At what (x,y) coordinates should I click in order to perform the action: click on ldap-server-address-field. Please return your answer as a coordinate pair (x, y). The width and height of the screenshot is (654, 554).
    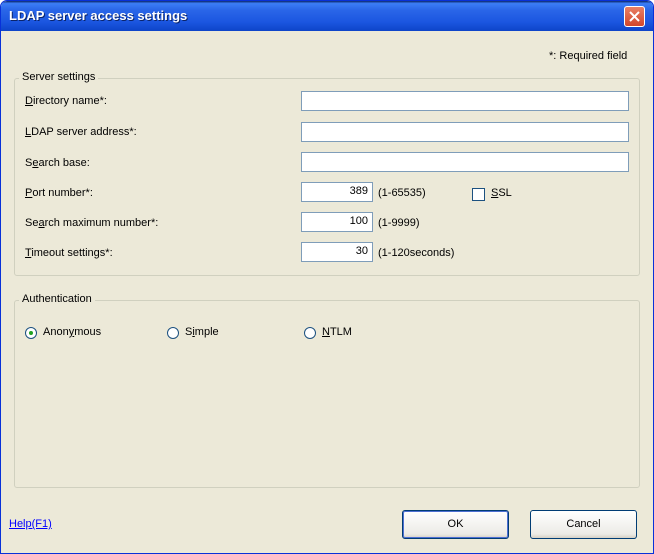
    Looking at the image, I should click on (465, 132).